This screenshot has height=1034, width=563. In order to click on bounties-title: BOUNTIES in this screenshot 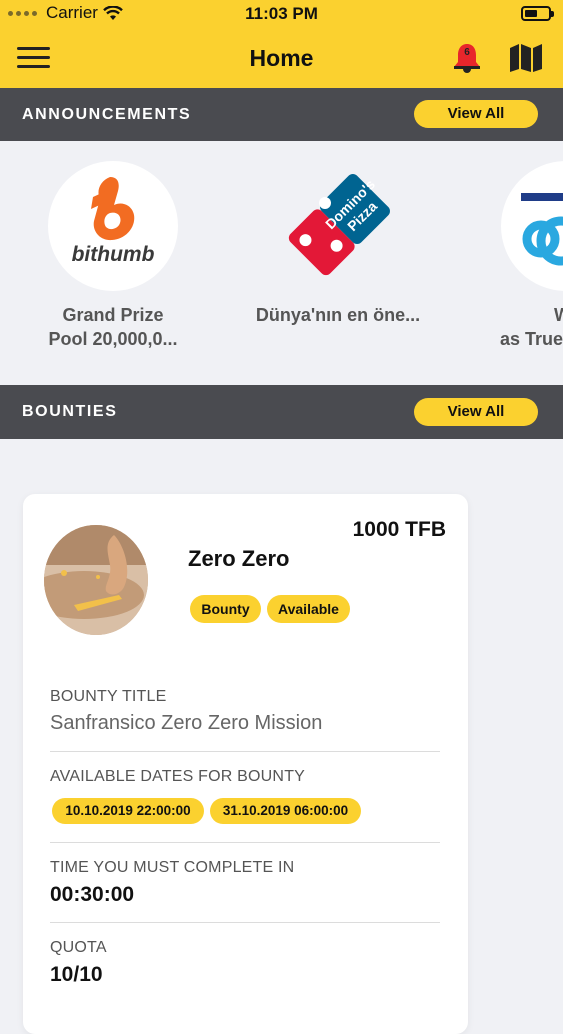, I will do `click(70, 411)`.